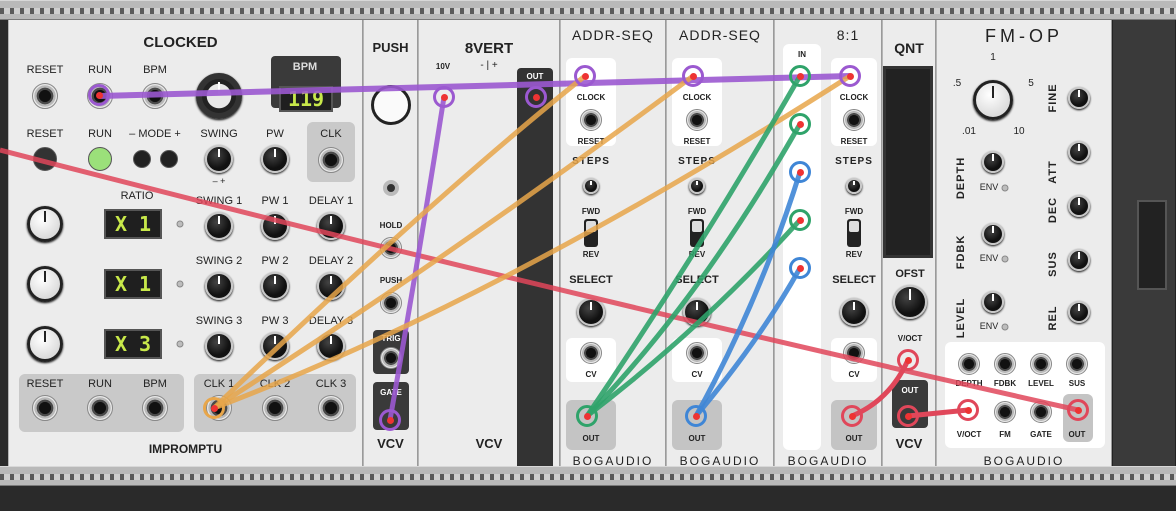 The image size is (1176, 511). What do you see at coordinates (1152, 245) in the screenshot?
I see `connector` at bounding box center [1152, 245].